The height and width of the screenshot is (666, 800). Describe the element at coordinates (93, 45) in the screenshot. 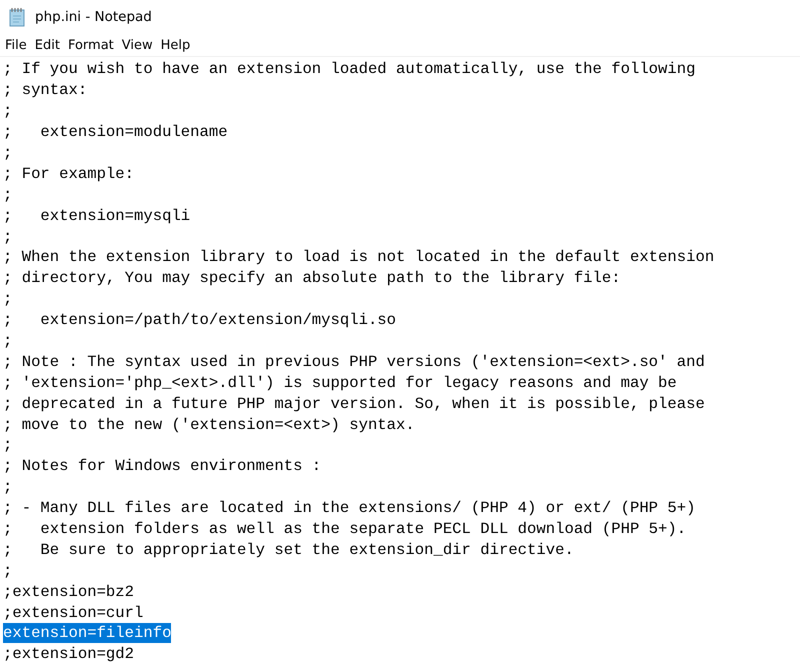

I see `menu-item: Format` at that location.